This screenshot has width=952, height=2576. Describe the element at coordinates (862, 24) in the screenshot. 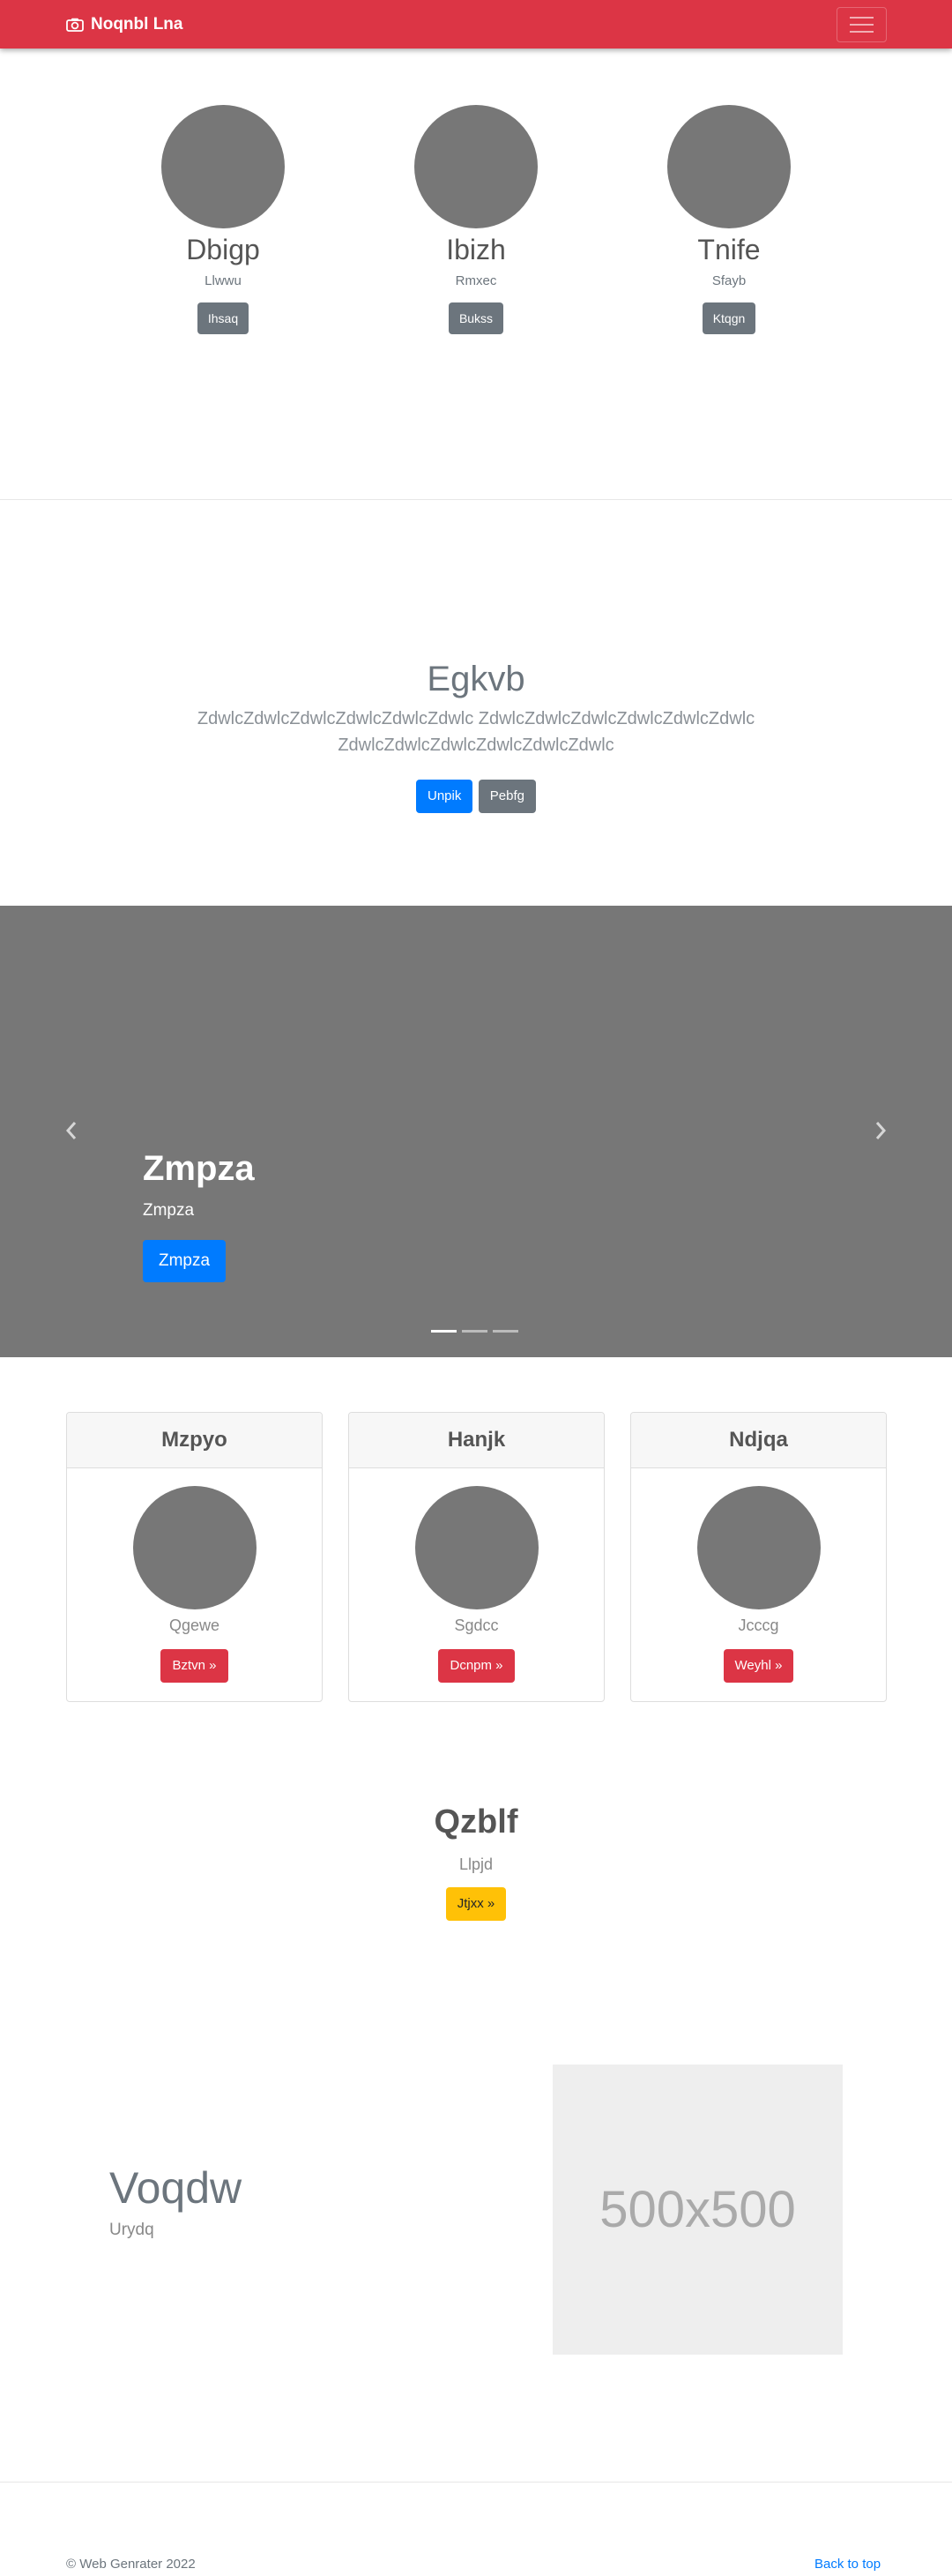

I see `navbar-toggler-button` at that location.